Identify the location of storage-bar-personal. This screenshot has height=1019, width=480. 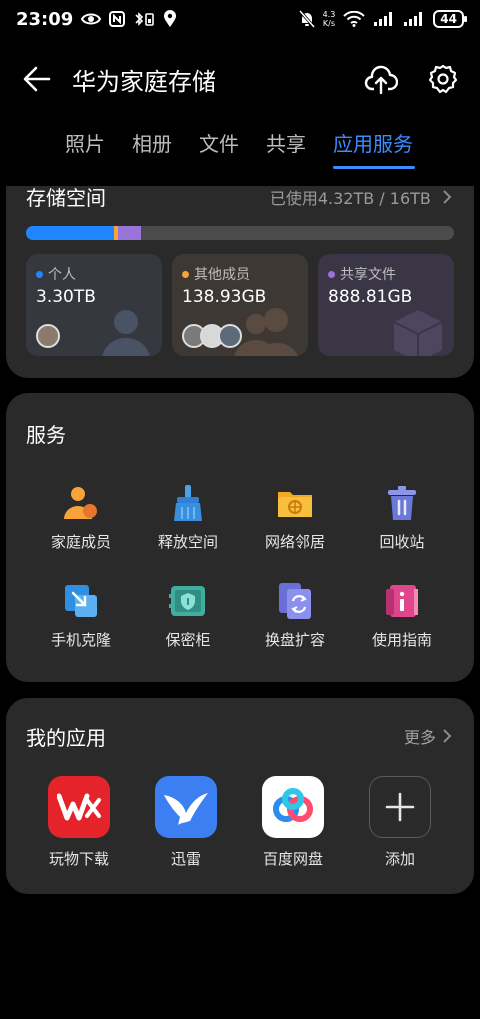
(70, 233).